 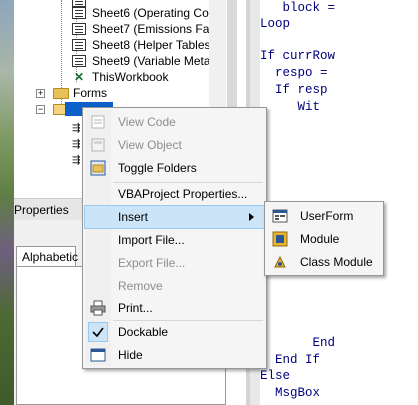 I want to click on menu-item-view-code: View Code, so click(x=174, y=122).